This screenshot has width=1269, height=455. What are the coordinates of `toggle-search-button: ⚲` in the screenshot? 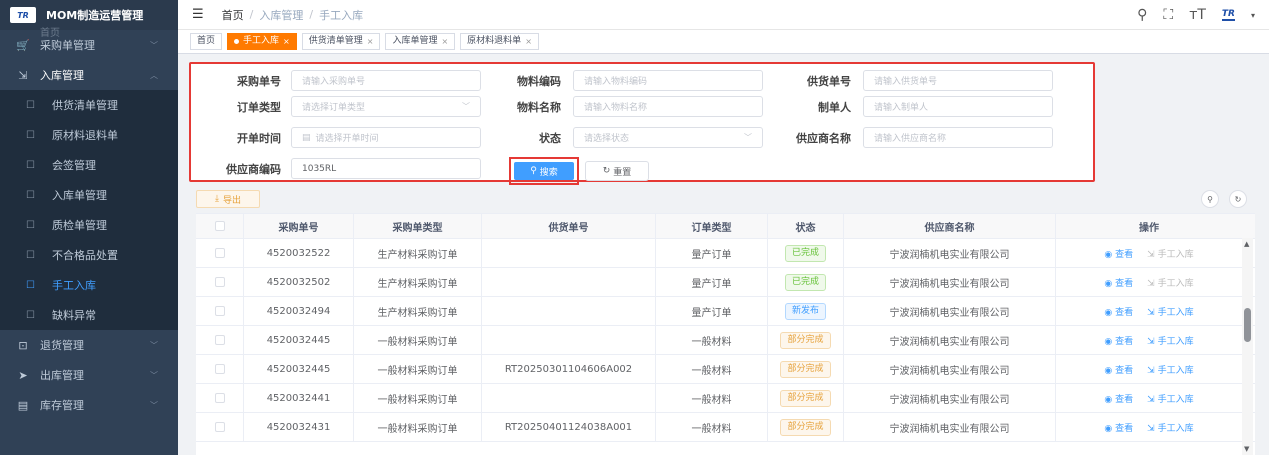 It's located at (1210, 199).